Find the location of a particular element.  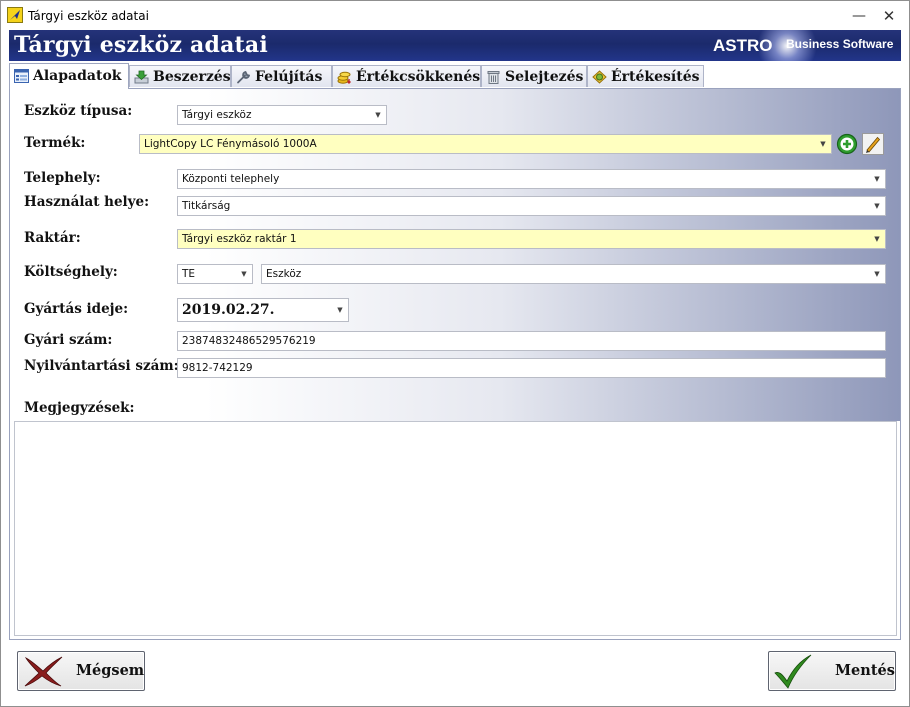

cancel-button: Mégsem is located at coordinates (81, 671).